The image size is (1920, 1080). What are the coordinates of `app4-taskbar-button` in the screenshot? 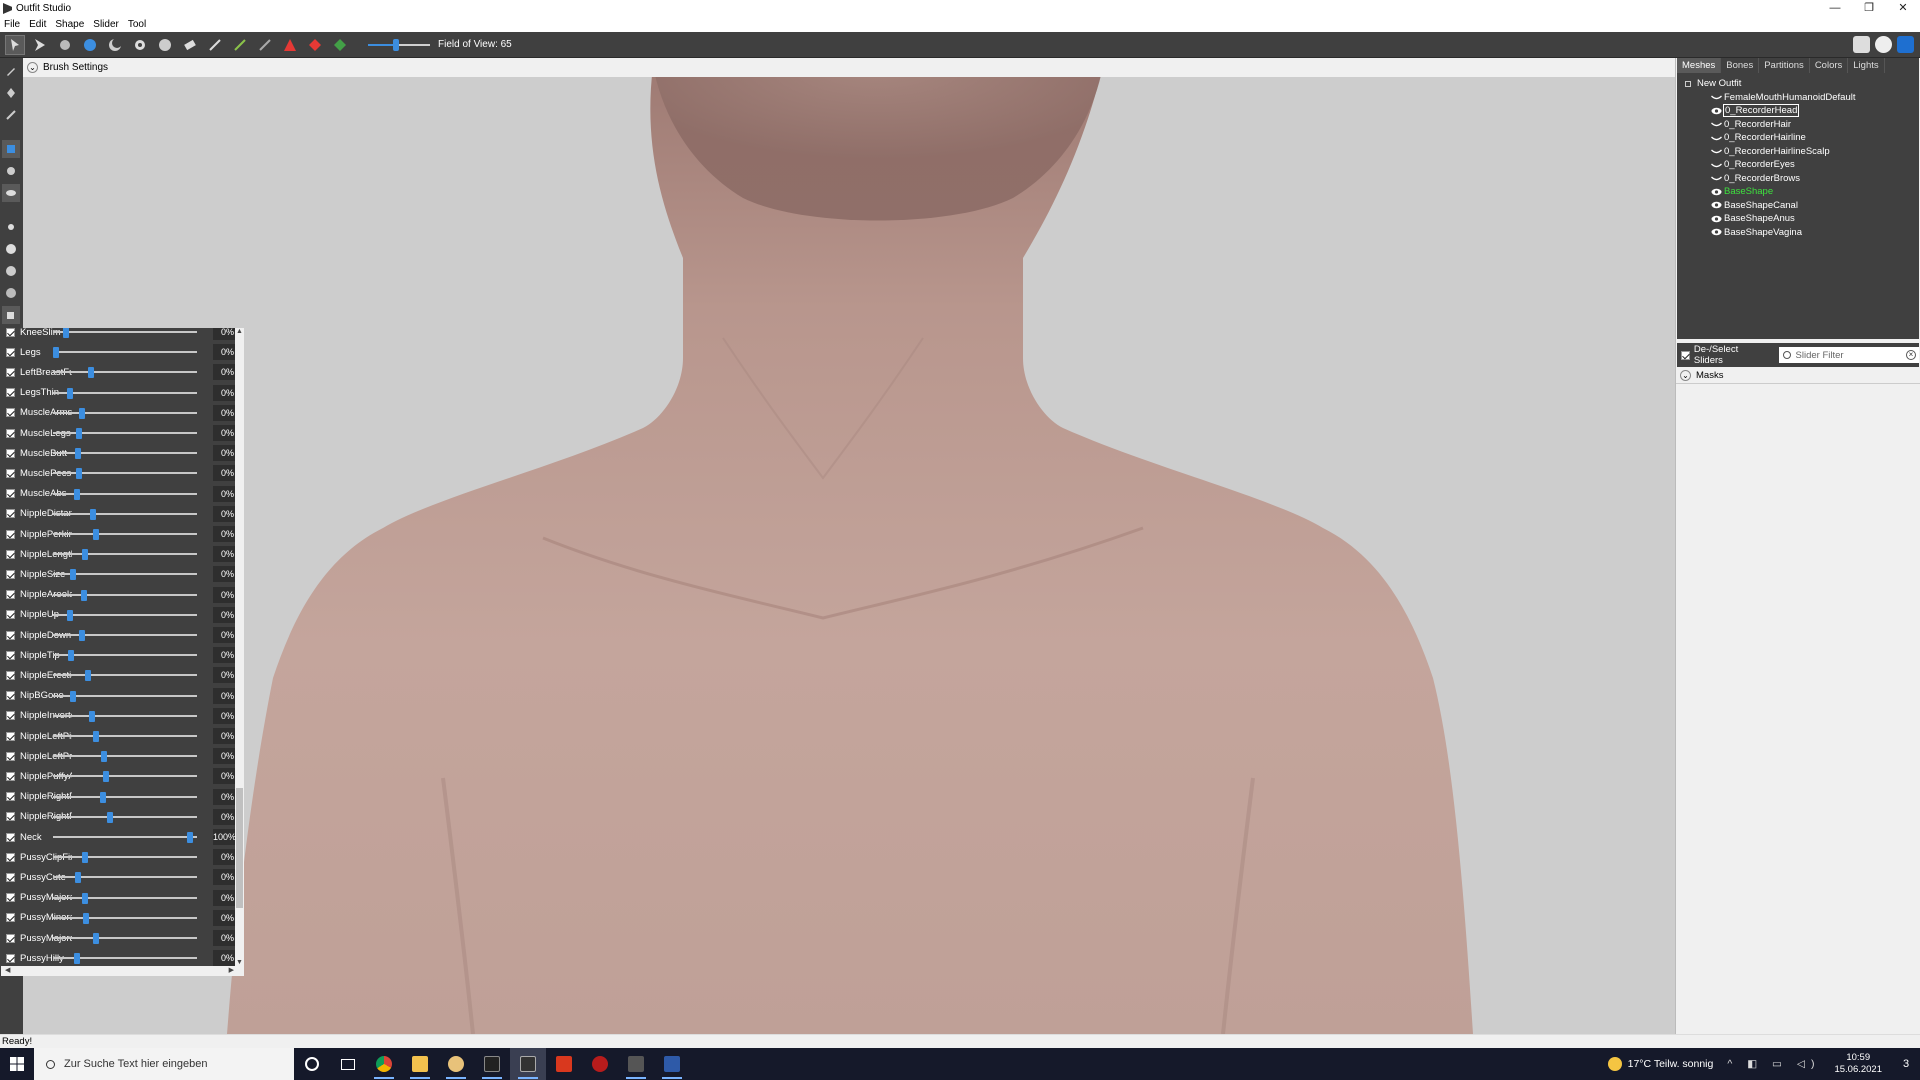 It's located at (492, 1064).